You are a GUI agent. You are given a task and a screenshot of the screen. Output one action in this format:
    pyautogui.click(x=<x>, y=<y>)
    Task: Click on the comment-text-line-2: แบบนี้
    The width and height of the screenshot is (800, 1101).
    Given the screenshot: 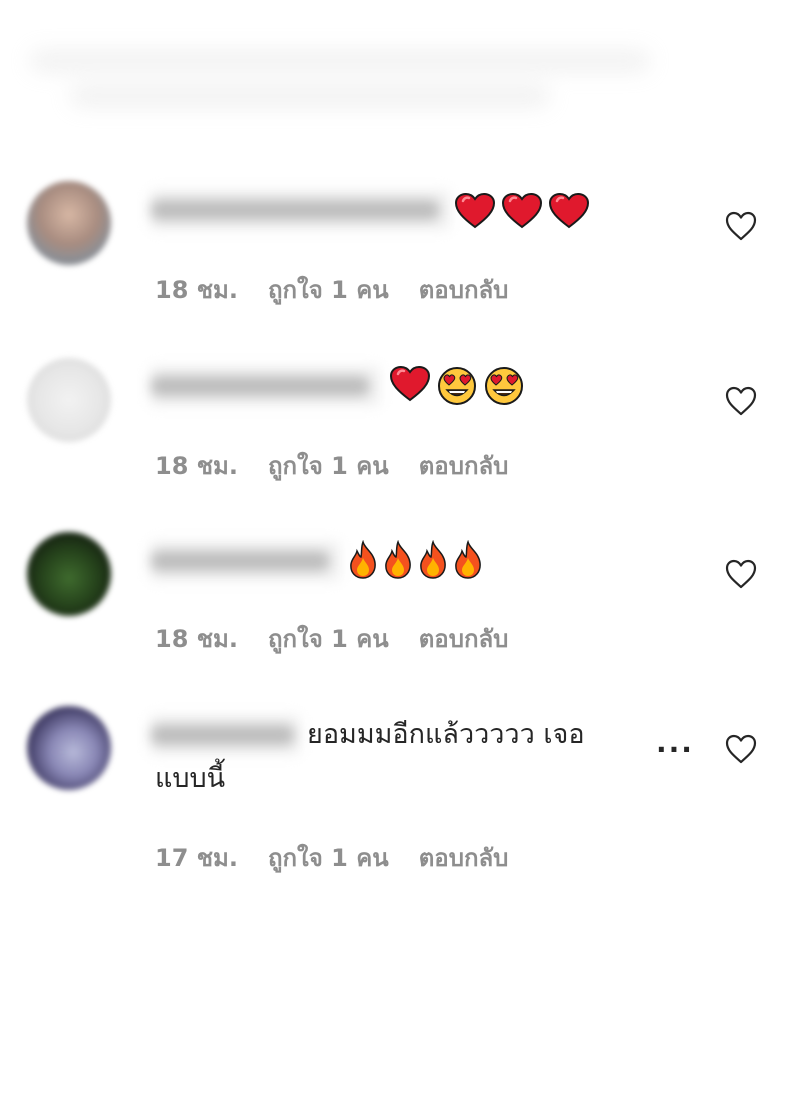 What is the action you would take?
    pyautogui.click(x=190, y=778)
    